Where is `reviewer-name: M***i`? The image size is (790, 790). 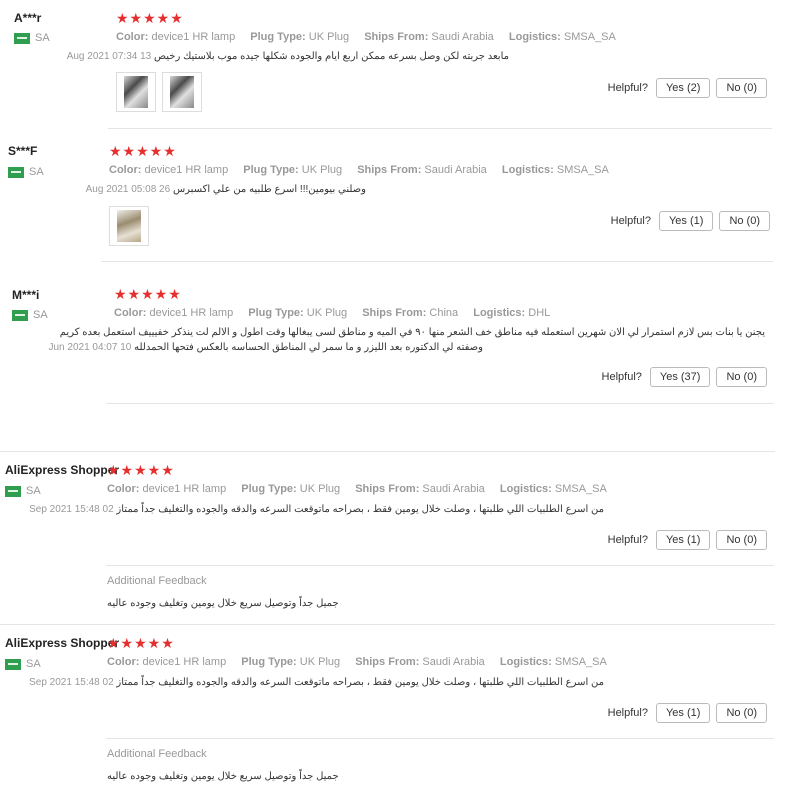 reviewer-name: M***i is located at coordinates (26, 295).